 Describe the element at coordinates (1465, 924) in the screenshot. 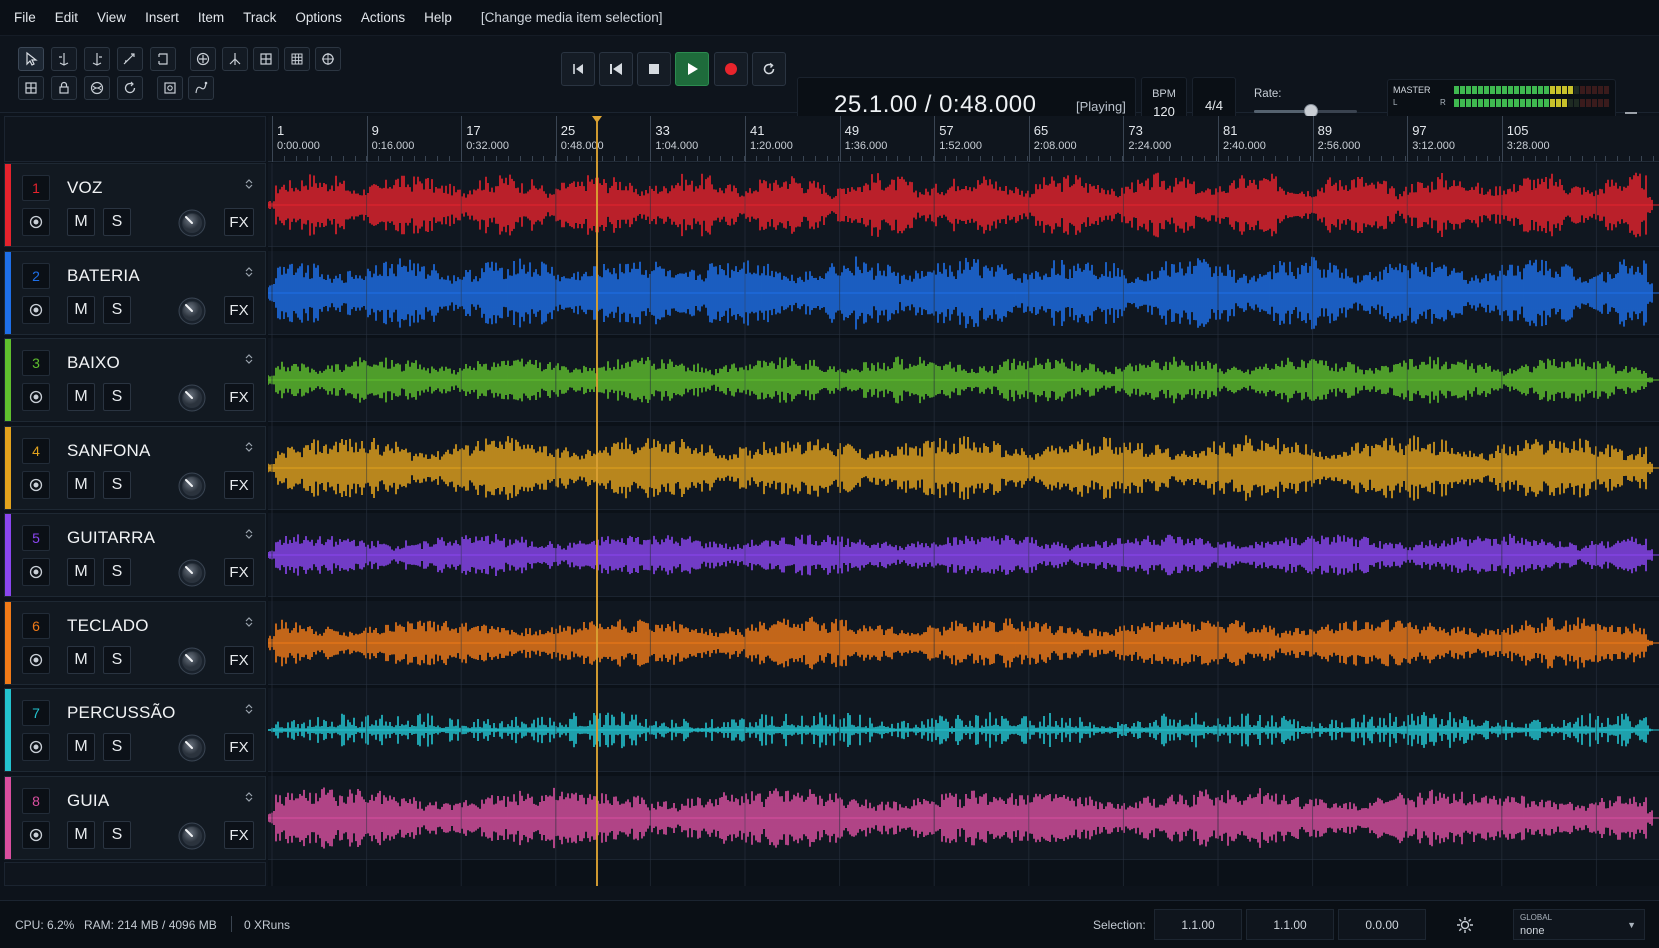

I see `gear-icon` at that location.